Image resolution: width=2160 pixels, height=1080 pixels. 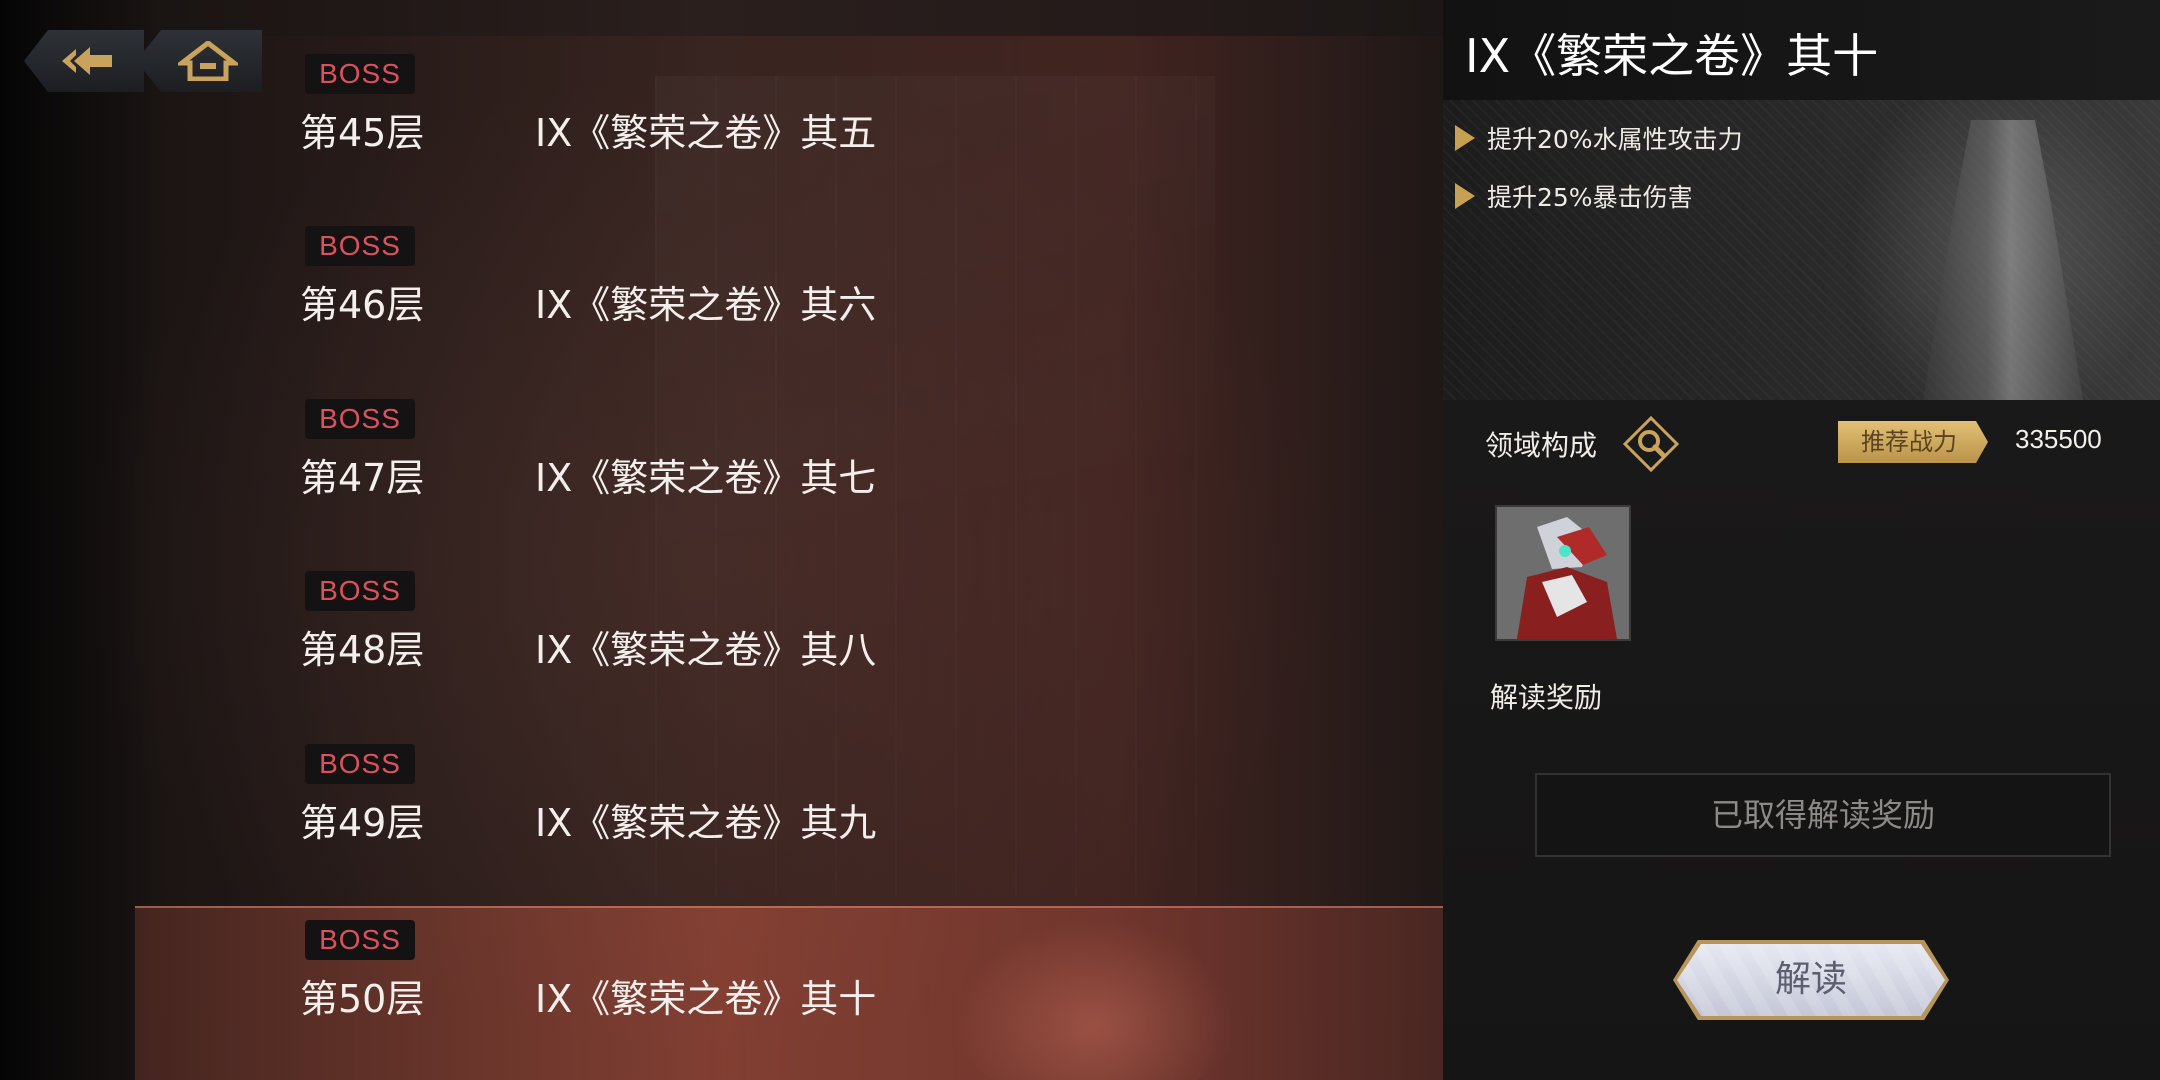 What do you see at coordinates (706, 650) in the screenshot?
I see `floor-name: IX《繁荣之卷》其八` at bounding box center [706, 650].